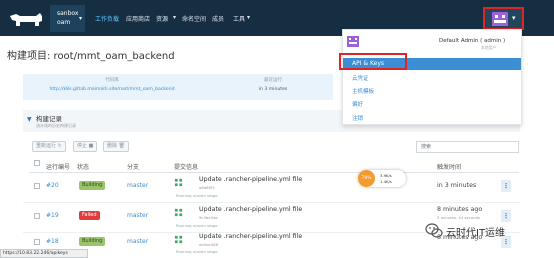 This screenshot has height=258, width=554. What do you see at coordinates (363, 91) in the screenshot?
I see `menu-item-node-templates: 主机模板` at bounding box center [363, 91].